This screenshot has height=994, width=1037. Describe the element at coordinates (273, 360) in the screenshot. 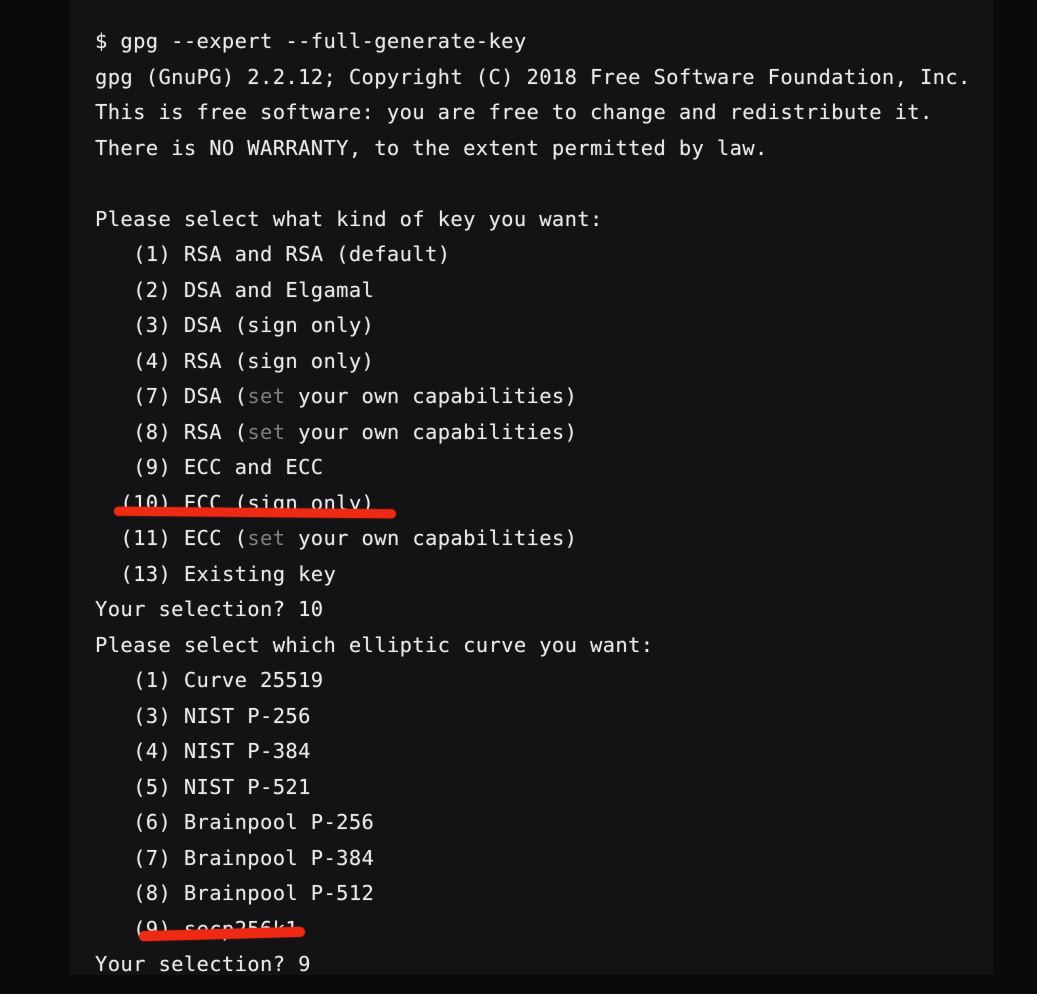

I see `key-option-label: RSA (sign only)` at that location.